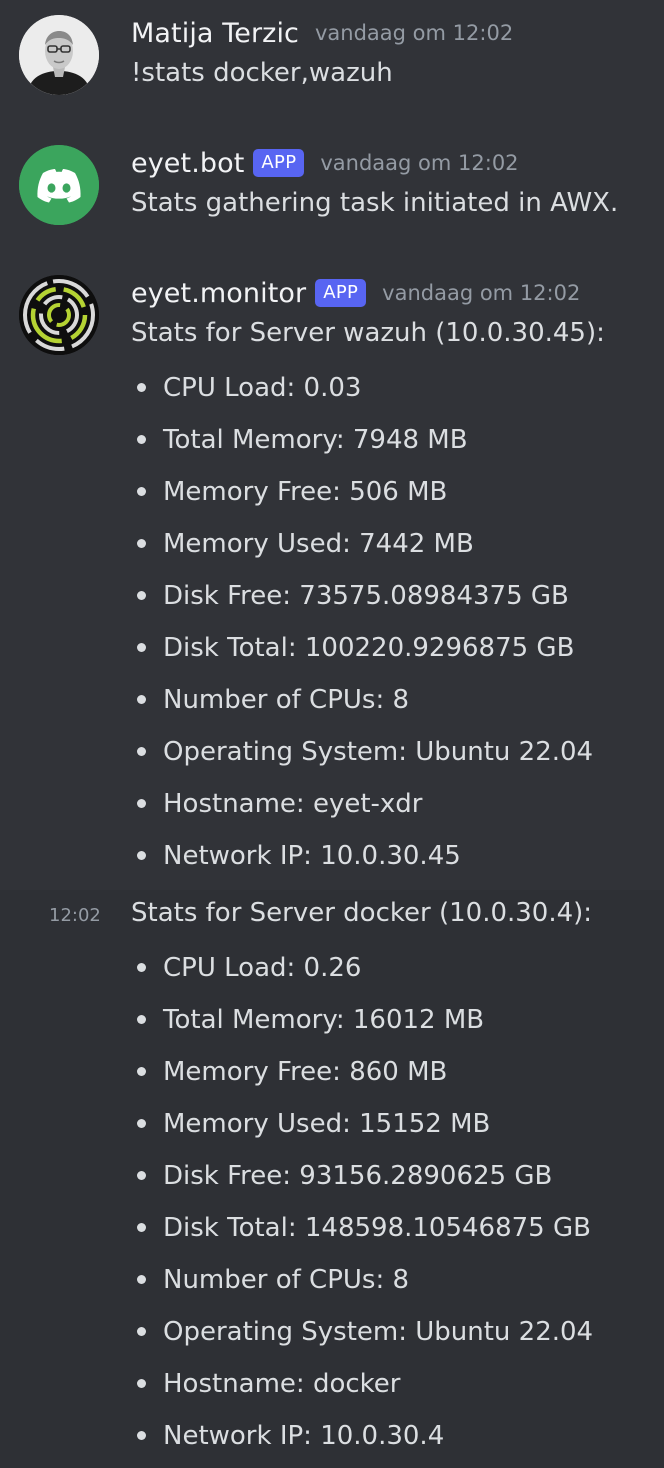  What do you see at coordinates (362, 1384) in the screenshot?
I see `list-item: Hostname: docker` at bounding box center [362, 1384].